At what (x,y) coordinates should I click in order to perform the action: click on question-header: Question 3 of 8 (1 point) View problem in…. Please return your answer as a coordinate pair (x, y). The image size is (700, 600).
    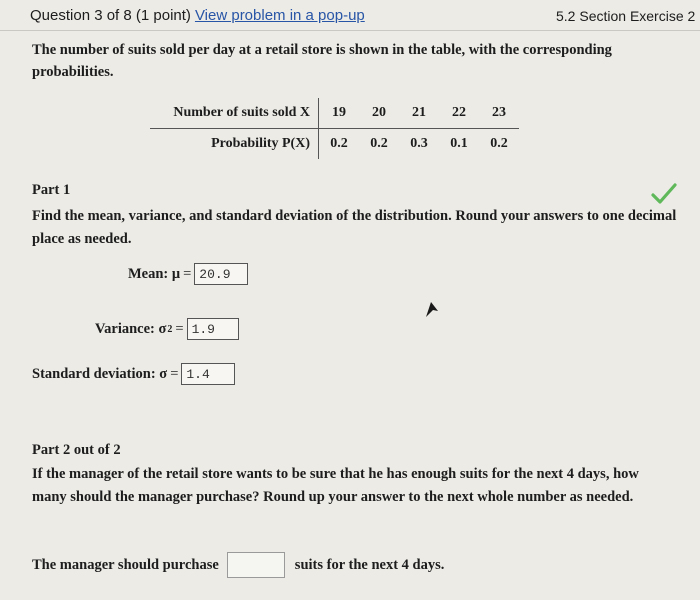
    Looking at the image, I should click on (350, 15).